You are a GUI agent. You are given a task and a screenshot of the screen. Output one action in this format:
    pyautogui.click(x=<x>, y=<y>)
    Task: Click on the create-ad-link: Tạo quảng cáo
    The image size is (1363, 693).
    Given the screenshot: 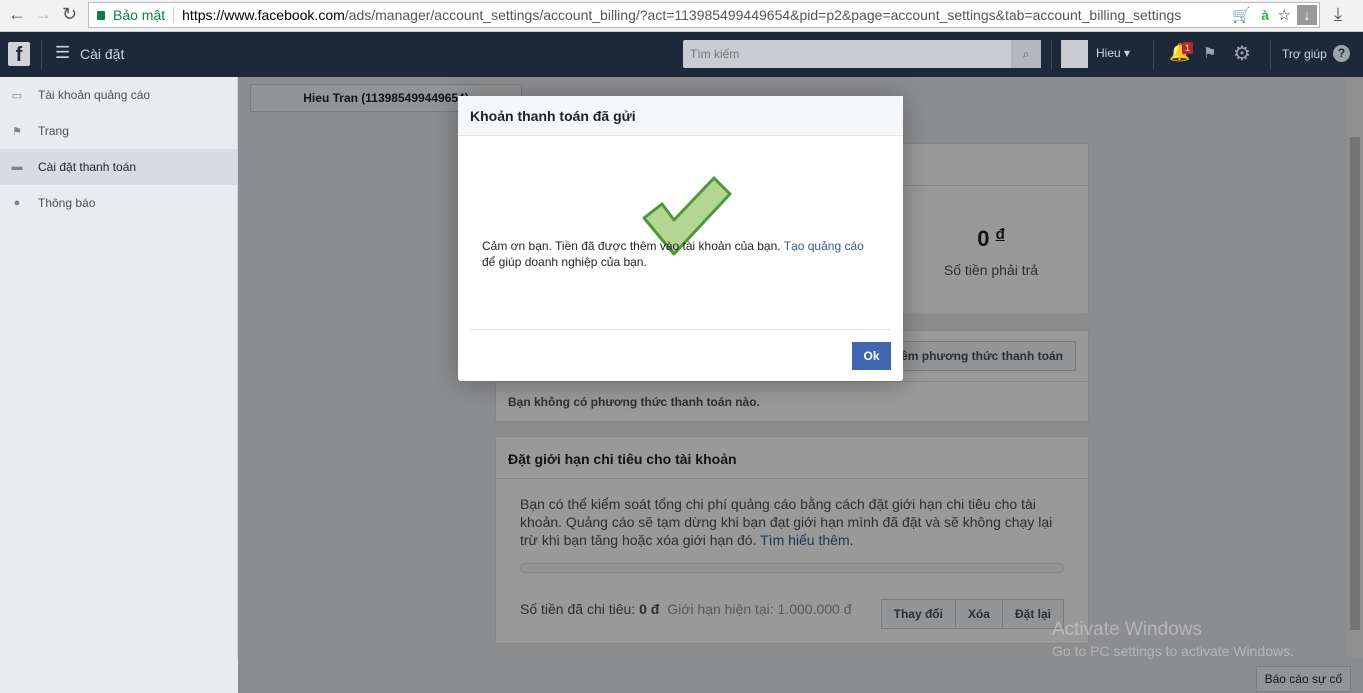 What is the action you would take?
    pyautogui.click(x=824, y=246)
    